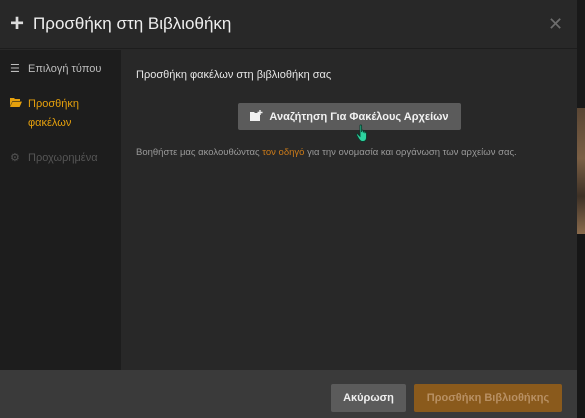 Image resolution: width=585 pixels, height=418 pixels. I want to click on sidebar-item-label: Προχωρημένα, so click(63, 158).